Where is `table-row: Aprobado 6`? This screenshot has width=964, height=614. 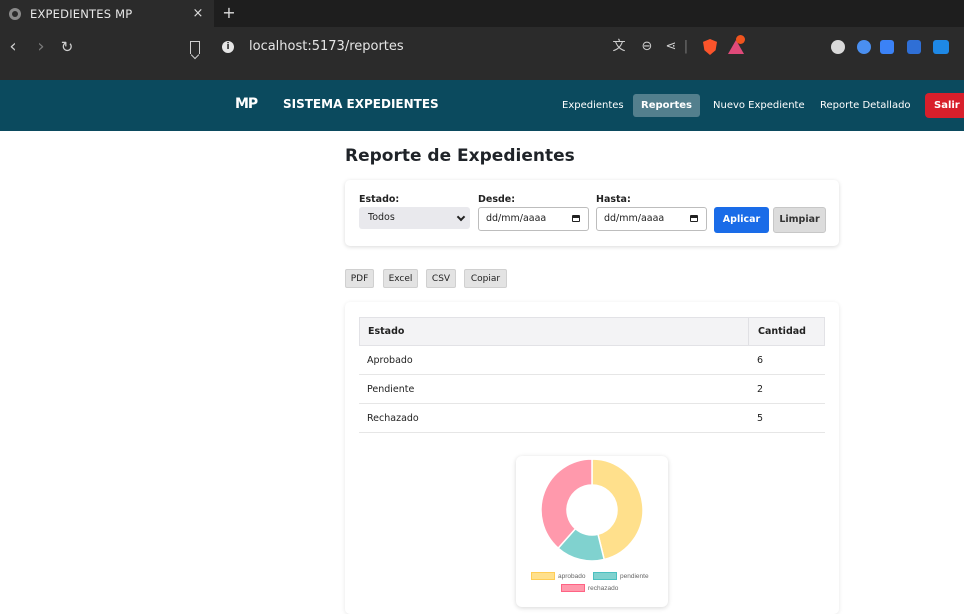
table-row: Aprobado 6 is located at coordinates (592, 360).